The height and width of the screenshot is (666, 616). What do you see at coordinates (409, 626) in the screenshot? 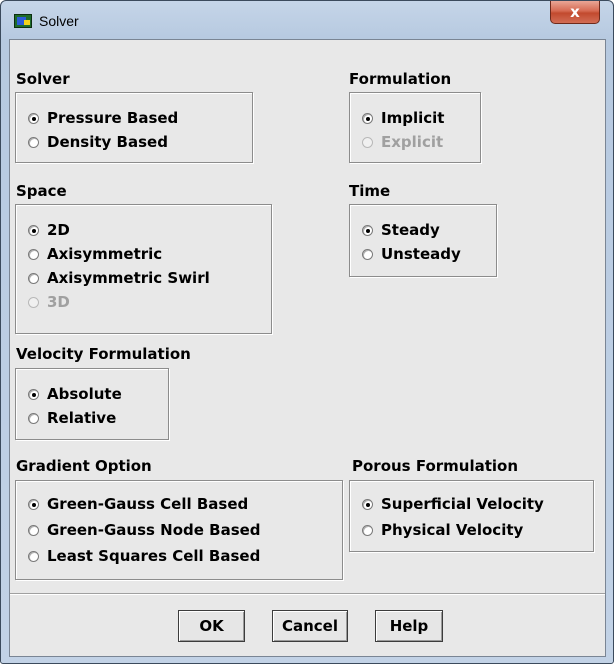
I see `help-button: Help` at bounding box center [409, 626].